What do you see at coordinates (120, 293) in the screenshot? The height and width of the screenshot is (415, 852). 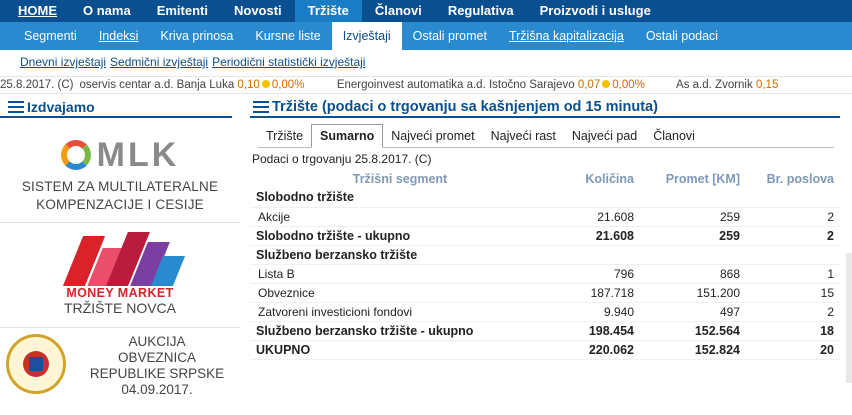 I see `money-market-brand: MONEY MARKET` at bounding box center [120, 293].